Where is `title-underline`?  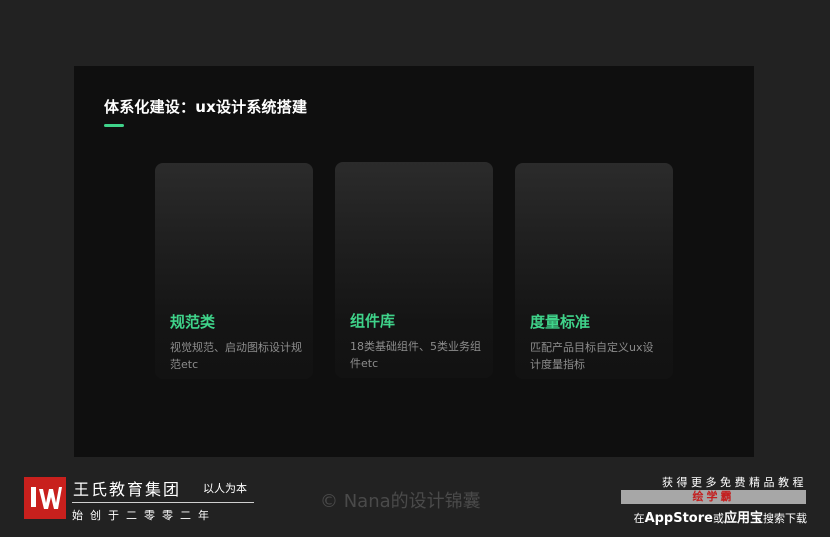 title-underline is located at coordinates (114, 125).